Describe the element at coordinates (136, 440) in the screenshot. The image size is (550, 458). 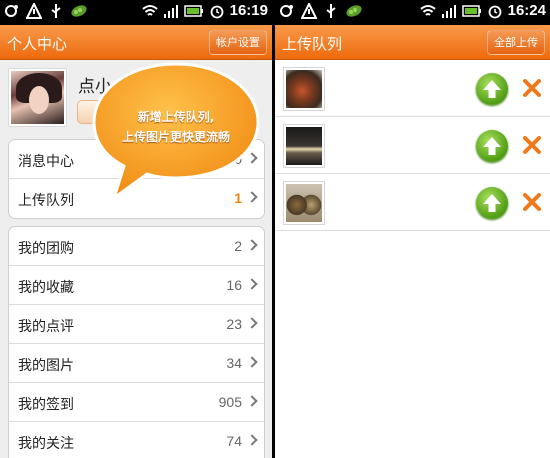
I see `menu-row-following: 我的关注 74` at that location.